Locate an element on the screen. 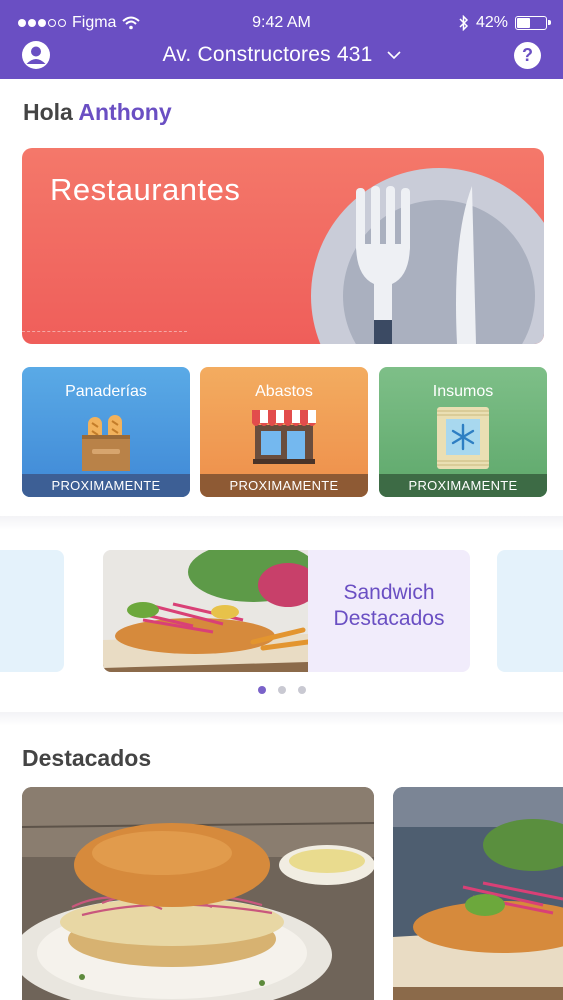  carousel-title-line2: Destacados is located at coordinates (389, 618).